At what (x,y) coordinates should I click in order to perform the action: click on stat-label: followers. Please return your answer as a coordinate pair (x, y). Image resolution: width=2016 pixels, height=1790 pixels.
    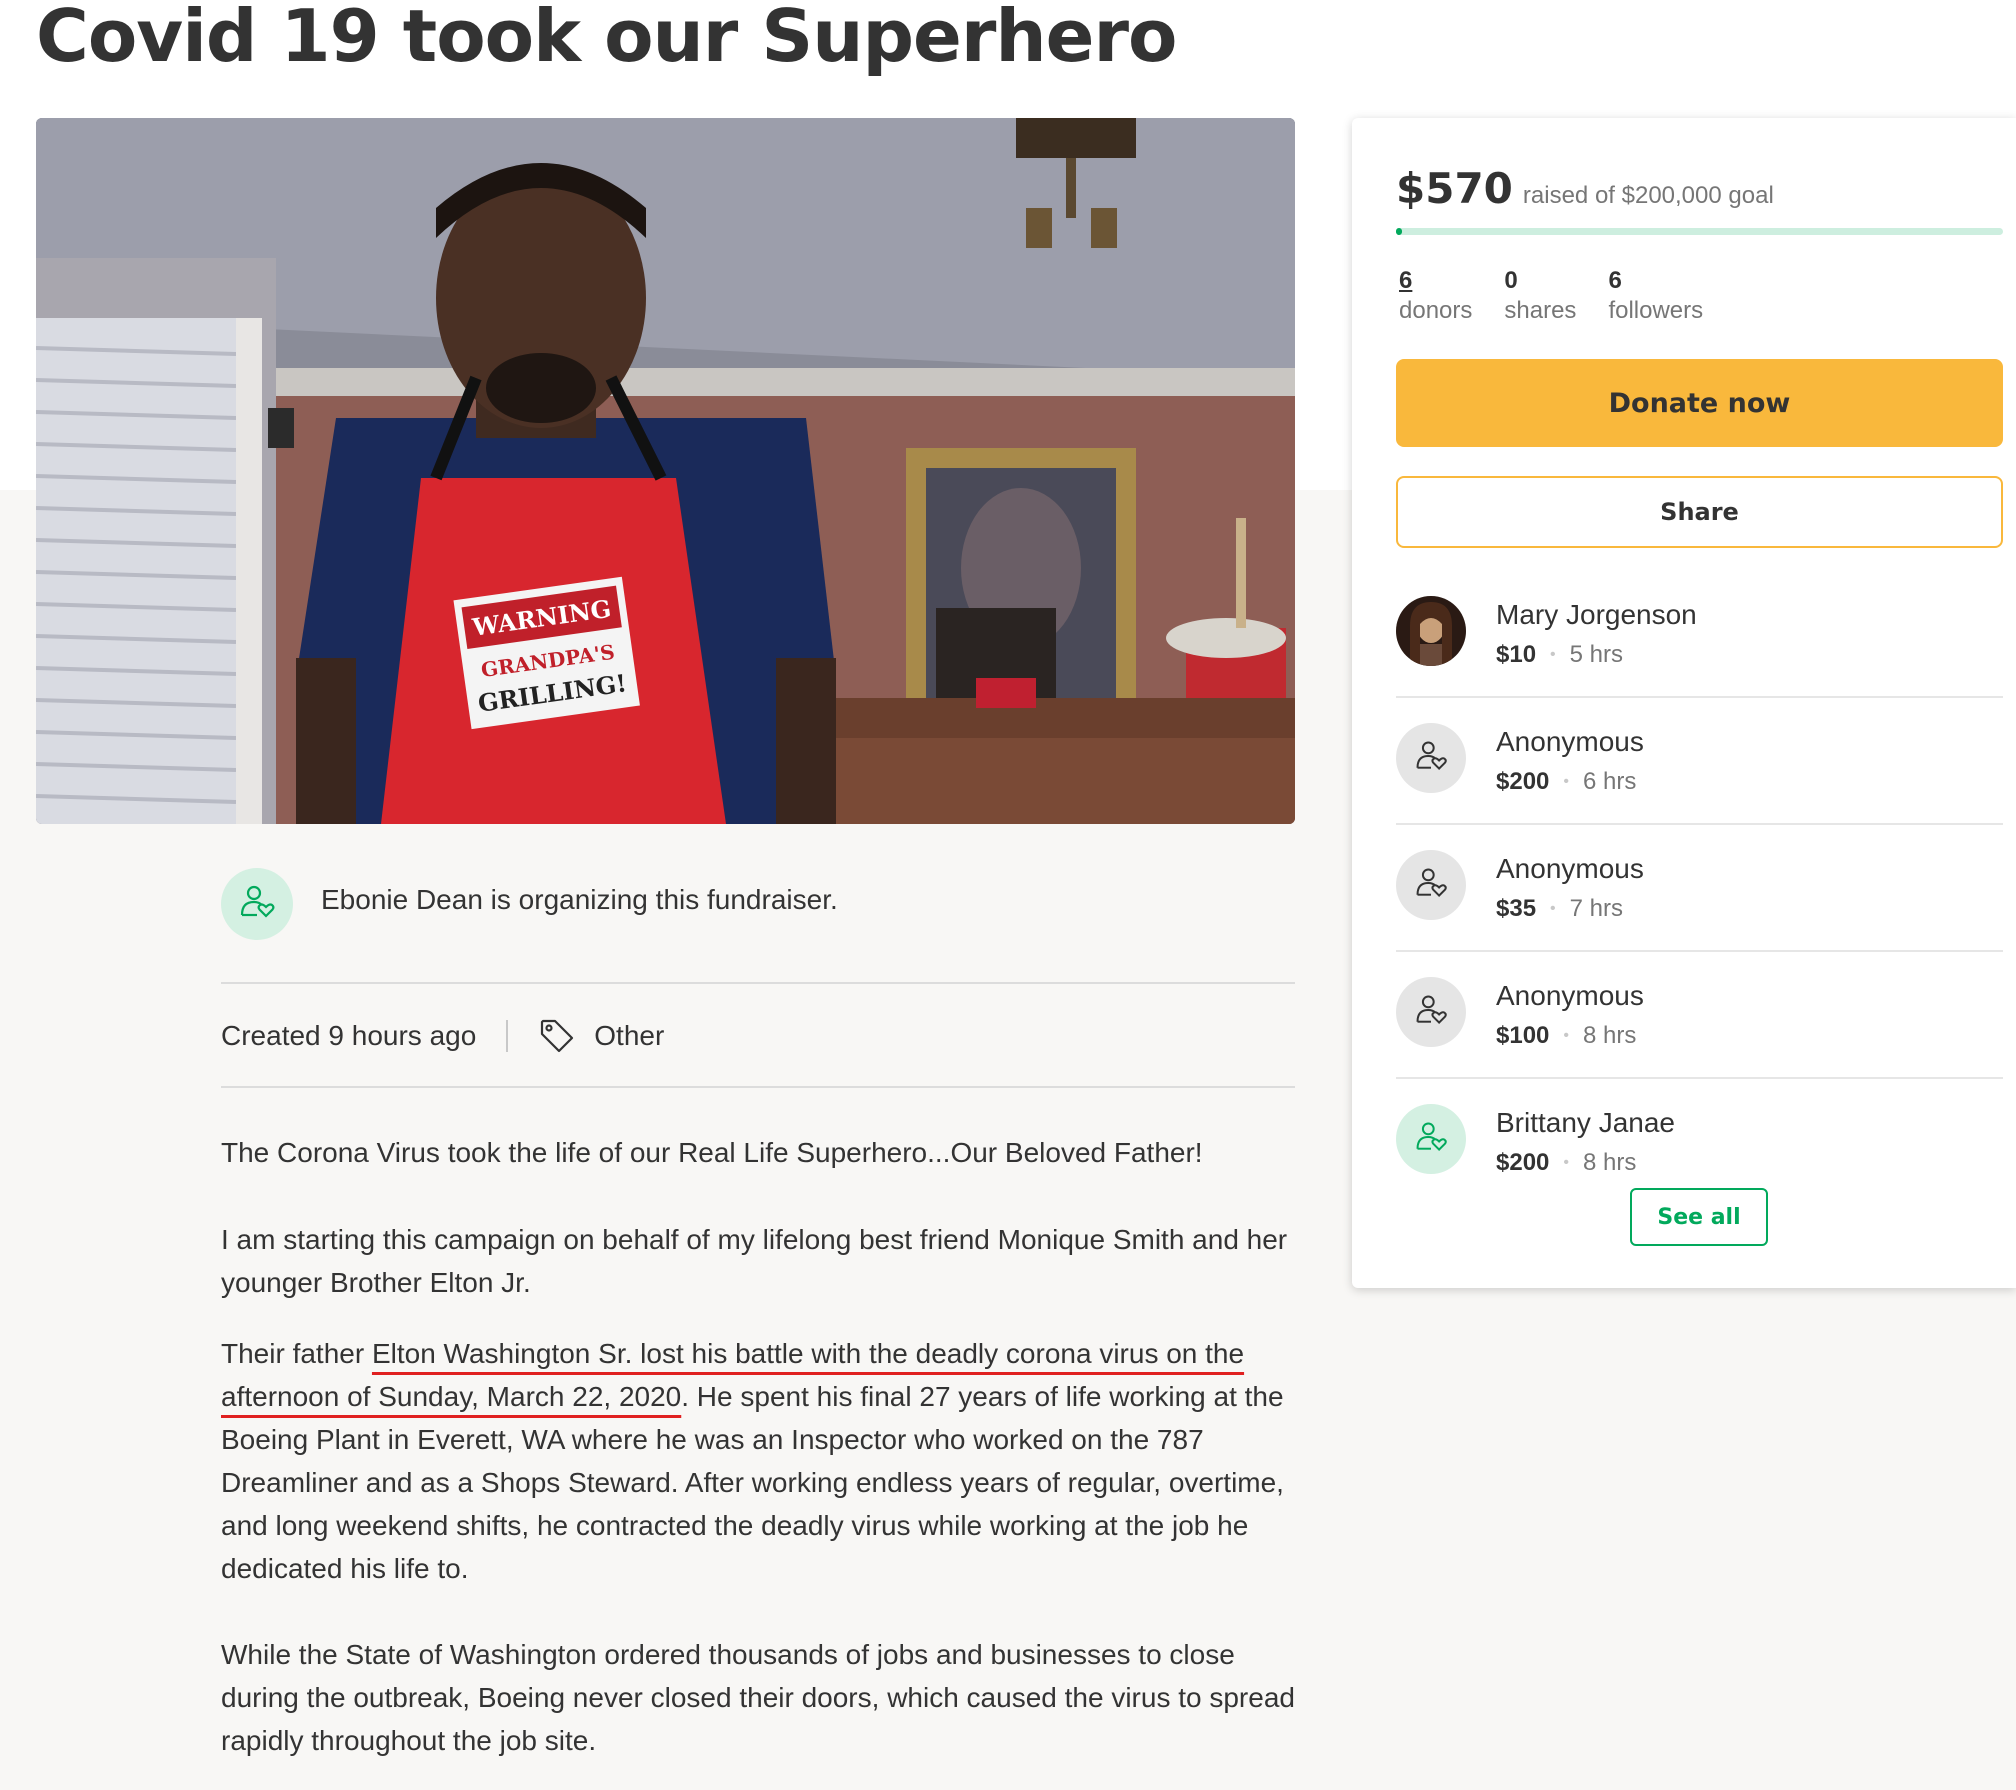
    Looking at the image, I should click on (1656, 310).